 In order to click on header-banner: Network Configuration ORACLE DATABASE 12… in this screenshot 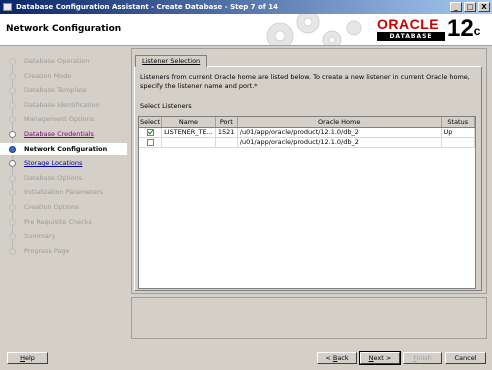, I will do `click(246, 30)`.